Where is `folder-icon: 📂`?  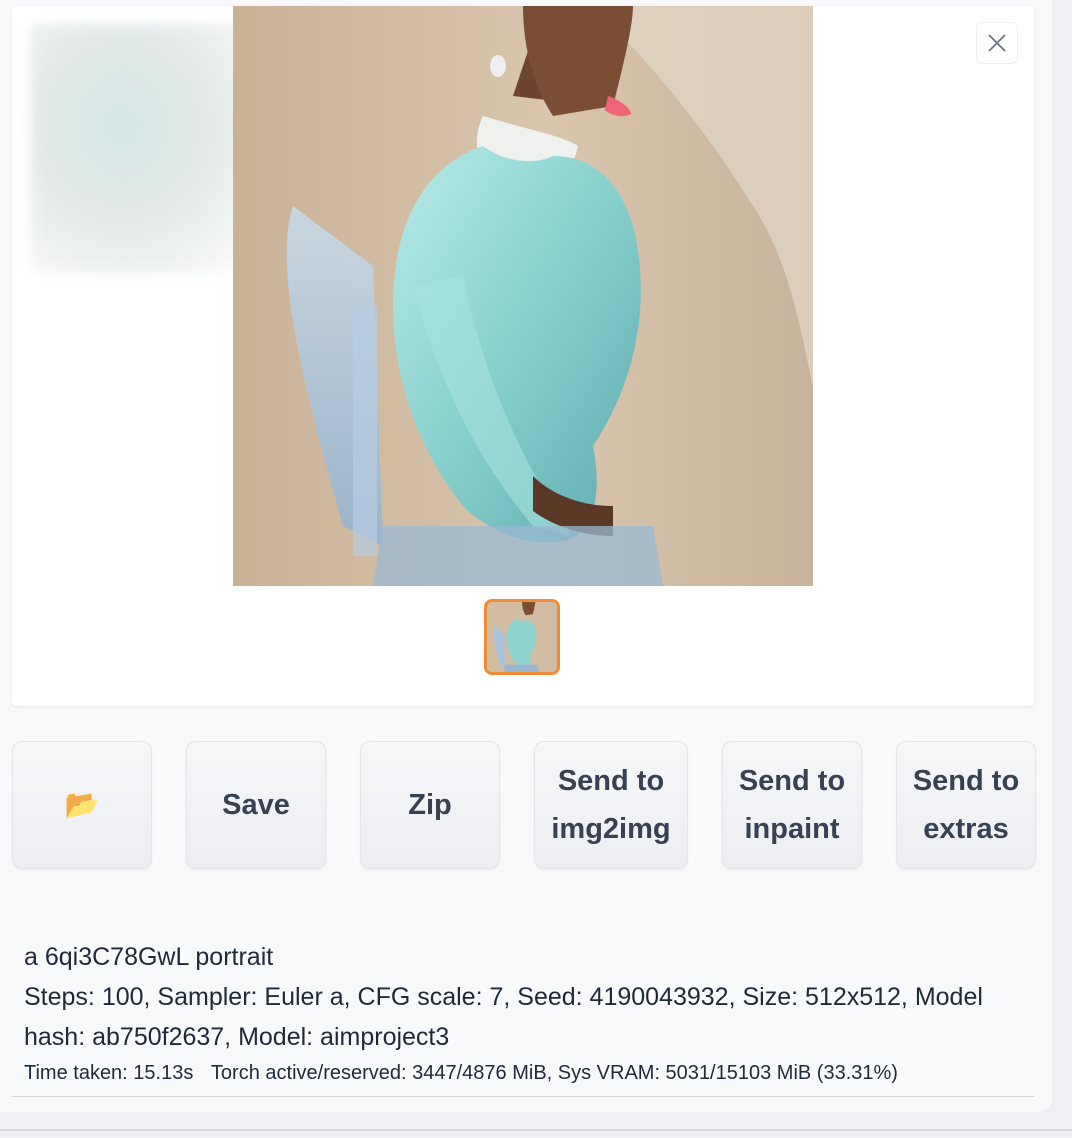 folder-icon: 📂 is located at coordinates (82, 804).